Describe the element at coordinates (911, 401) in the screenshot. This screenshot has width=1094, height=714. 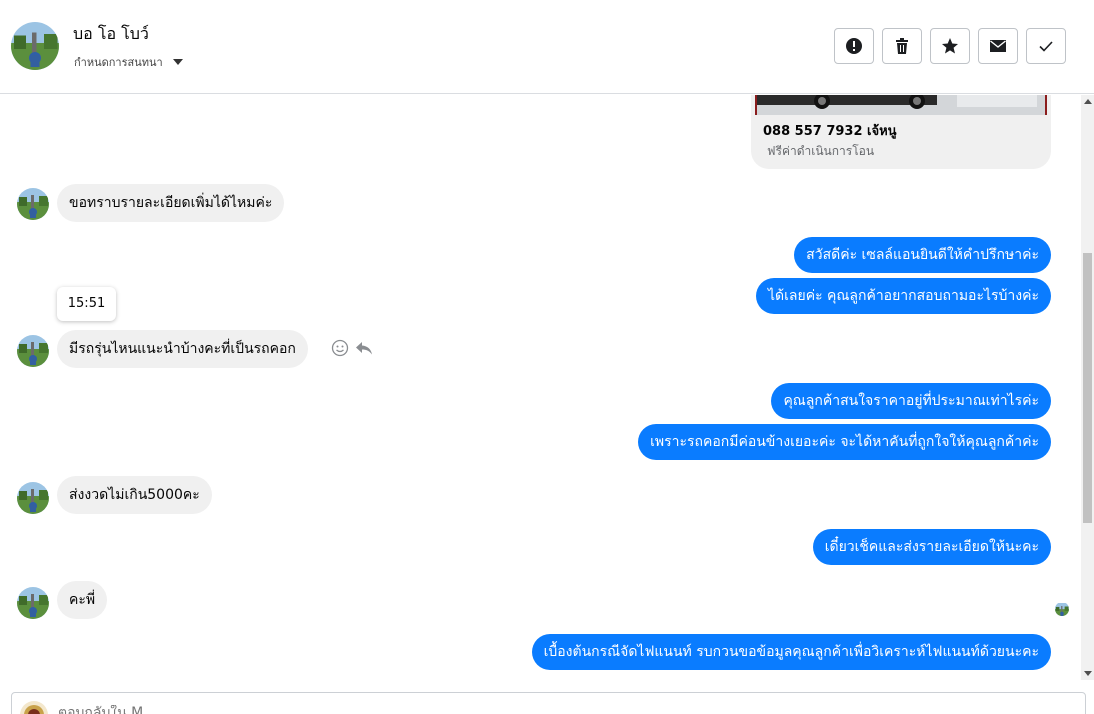
I see `outgoing-message: คุณลูกค้าสนใจราคาอยู่ที่ประมาณเท่าไรค่ะ` at that location.